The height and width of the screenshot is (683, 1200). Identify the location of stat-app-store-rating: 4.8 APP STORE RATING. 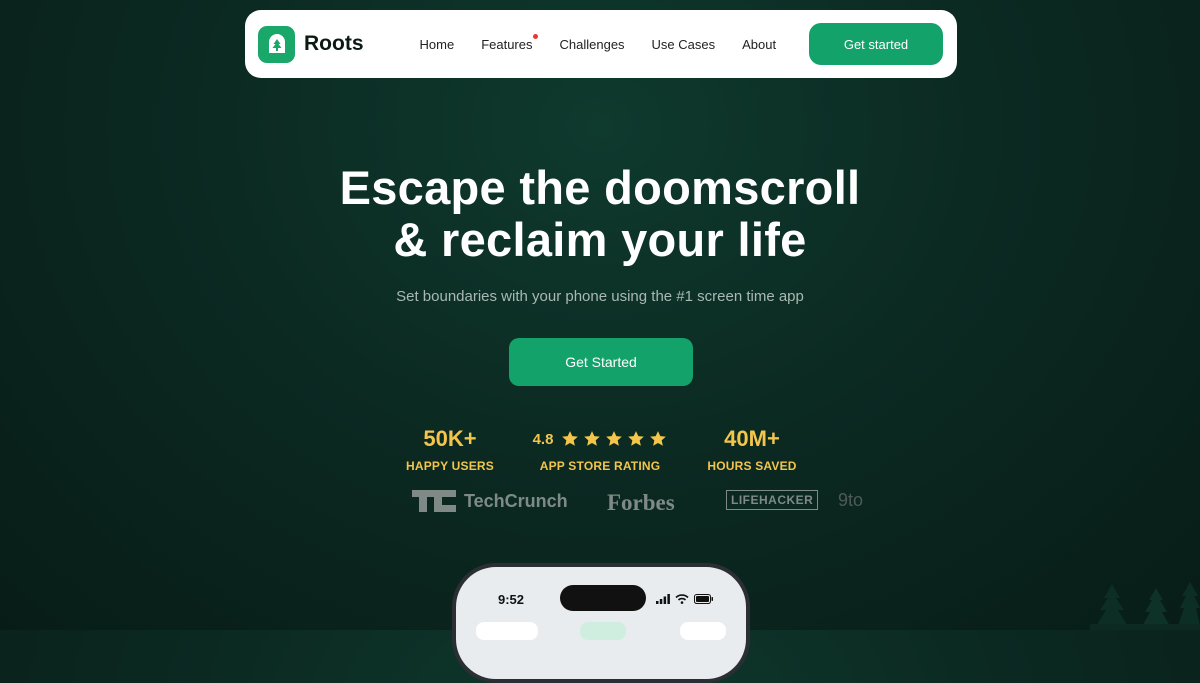
(600, 449).